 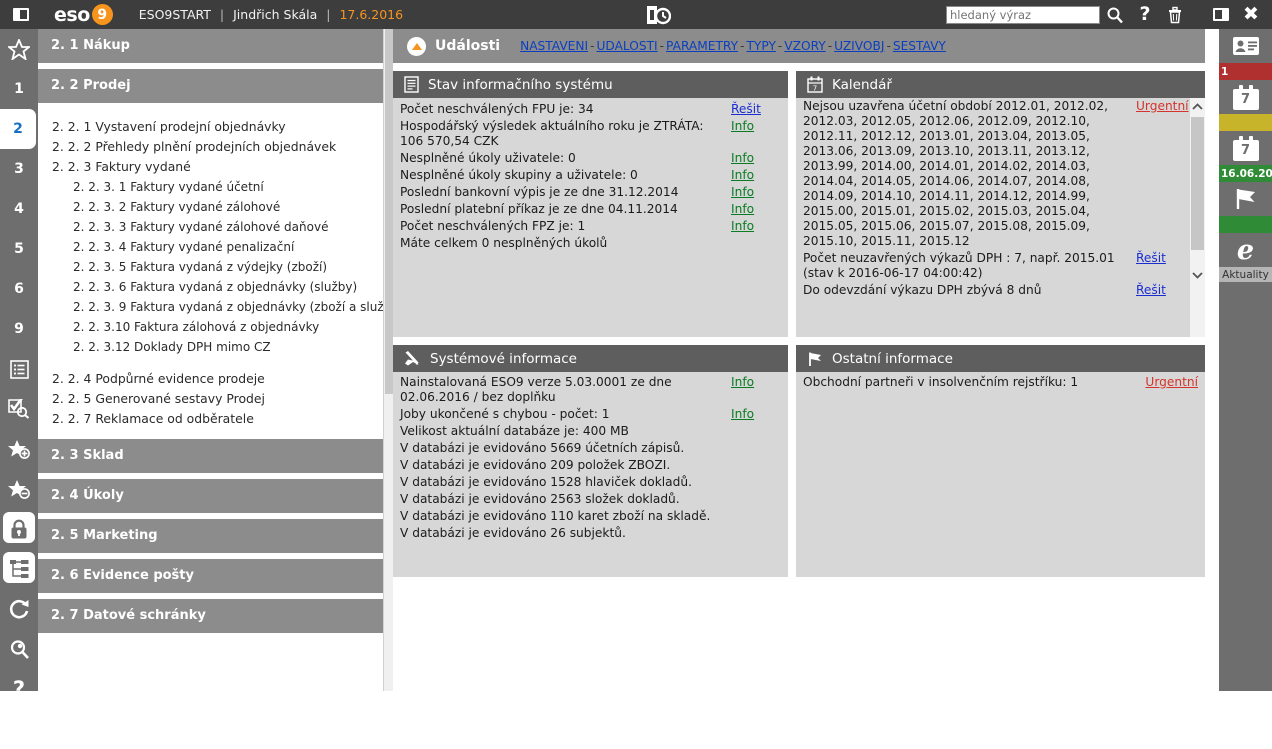 What do you see at coordinates (626, 46) in the screenshot?
I see `link-udalosti: UDALOSTI` at bounding box center [626, 46].